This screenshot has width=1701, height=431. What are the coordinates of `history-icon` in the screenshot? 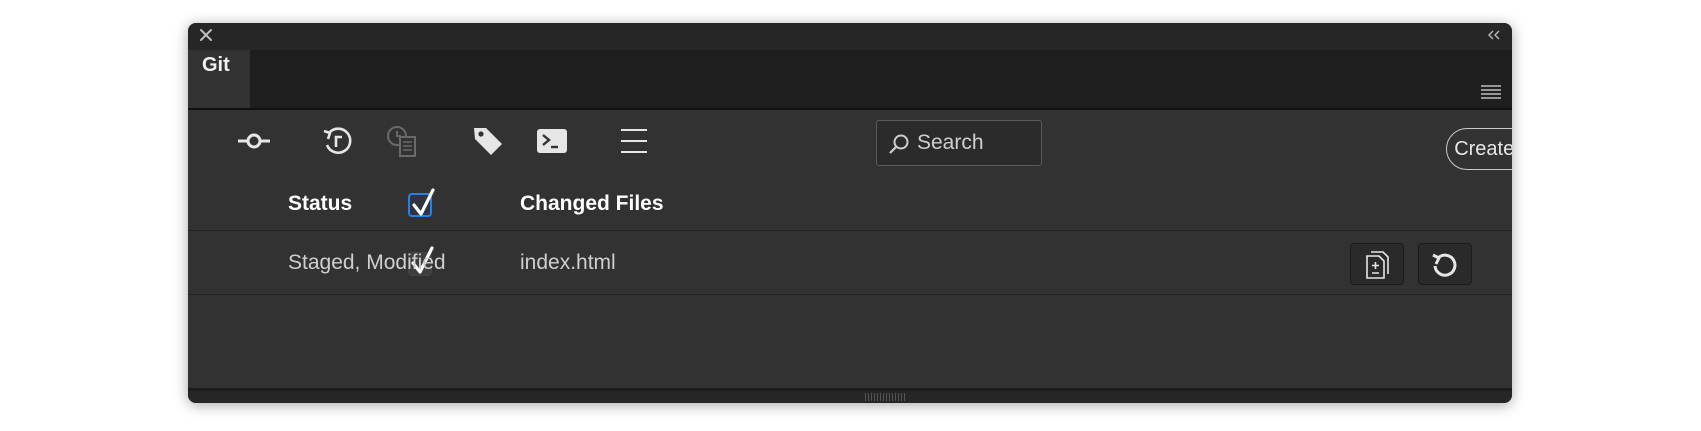 It's located at (338, 141).